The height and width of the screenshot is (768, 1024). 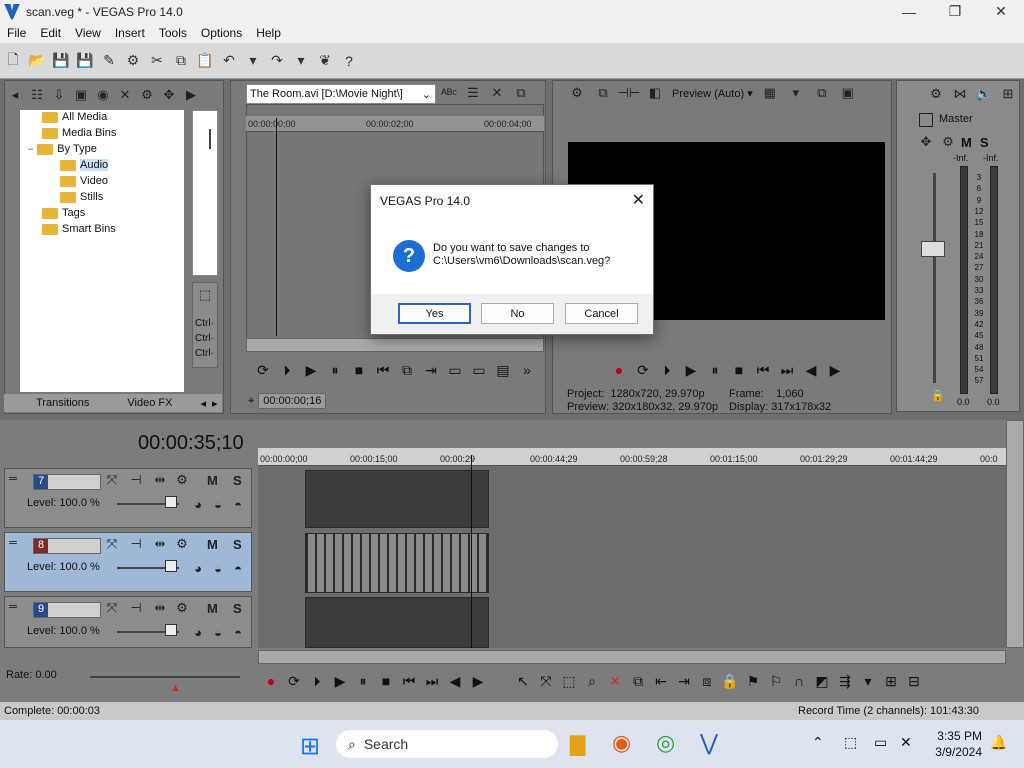 I want to click on track-composite-icon: ⊣, so click(x=136, y=544).